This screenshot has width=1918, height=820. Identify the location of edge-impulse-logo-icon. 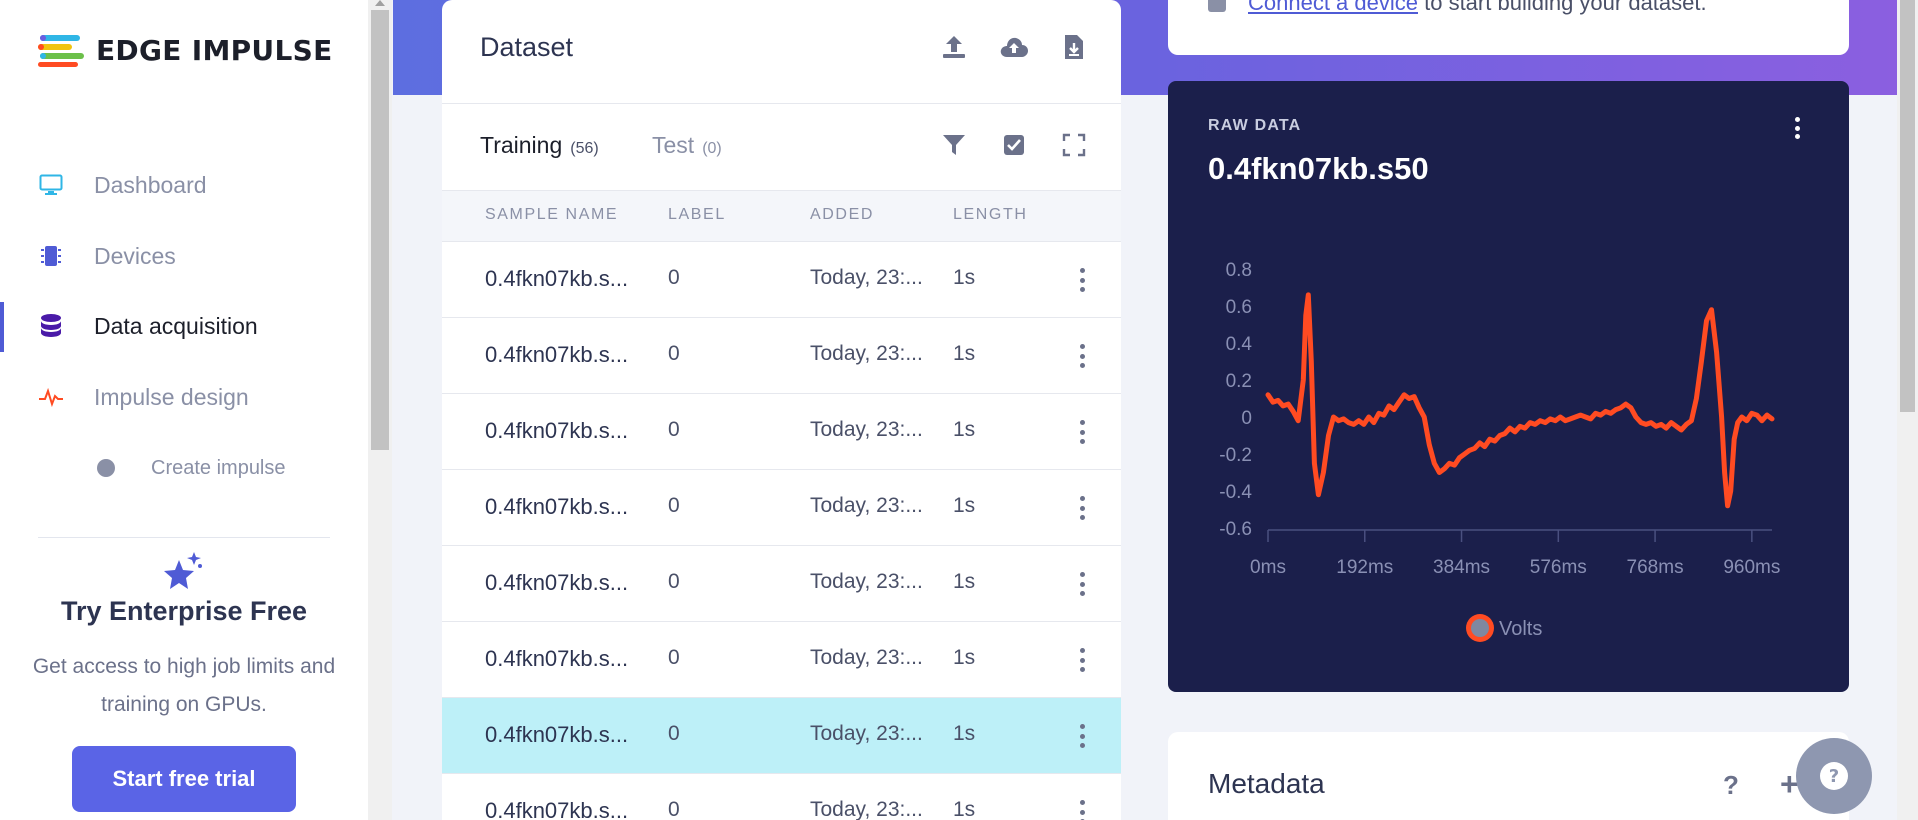
(61, 51).